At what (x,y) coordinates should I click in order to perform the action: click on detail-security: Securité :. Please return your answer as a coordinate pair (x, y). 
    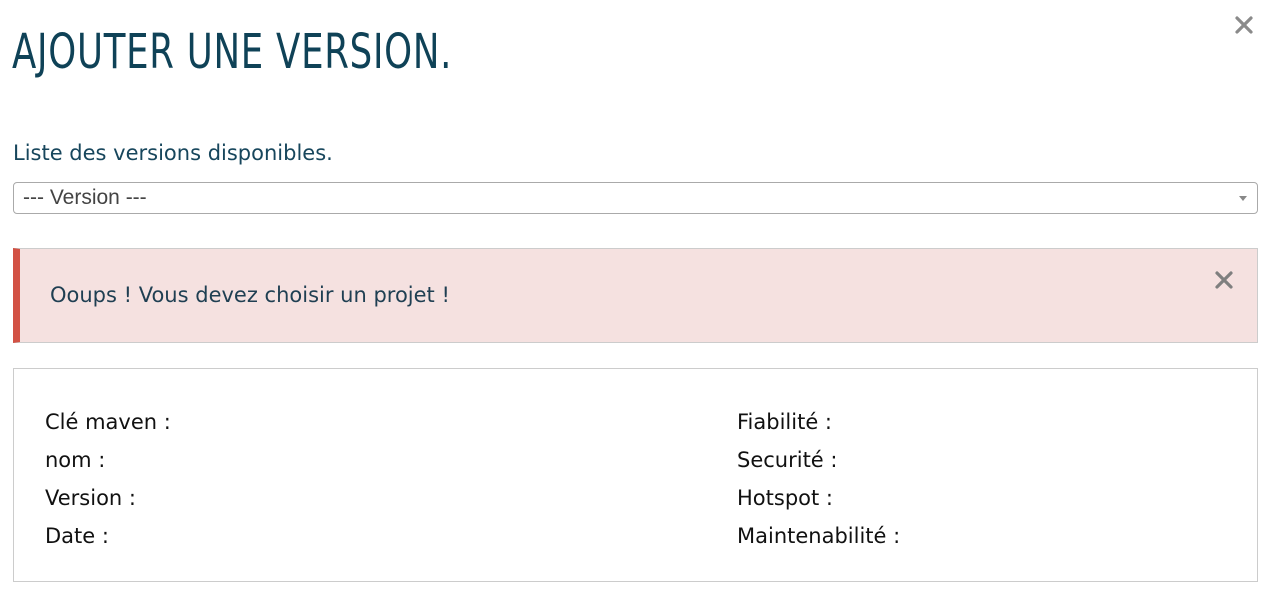
    Looking at the image, I should click on (787, 460).